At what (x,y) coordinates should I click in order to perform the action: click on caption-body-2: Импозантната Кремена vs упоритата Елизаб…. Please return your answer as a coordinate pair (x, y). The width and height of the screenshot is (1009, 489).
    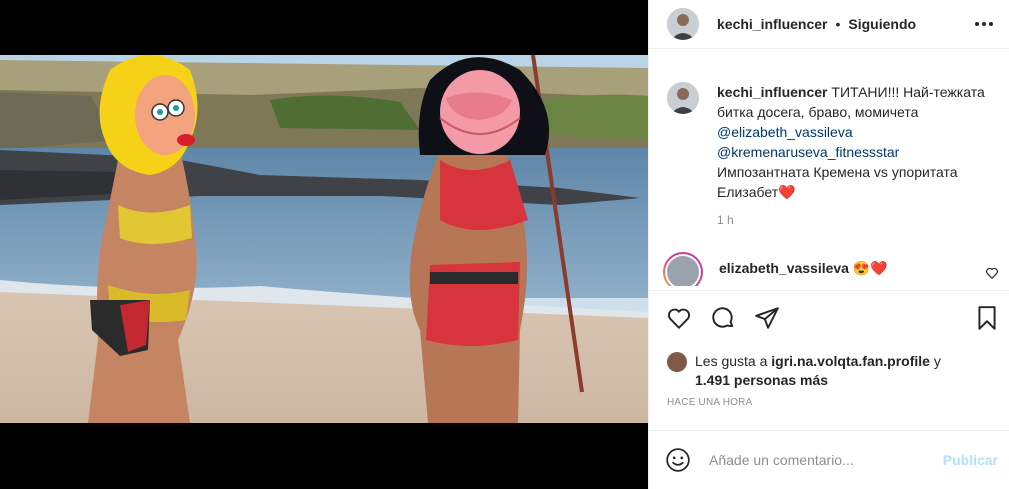
    Looking at the image, I should click on (837, 182).